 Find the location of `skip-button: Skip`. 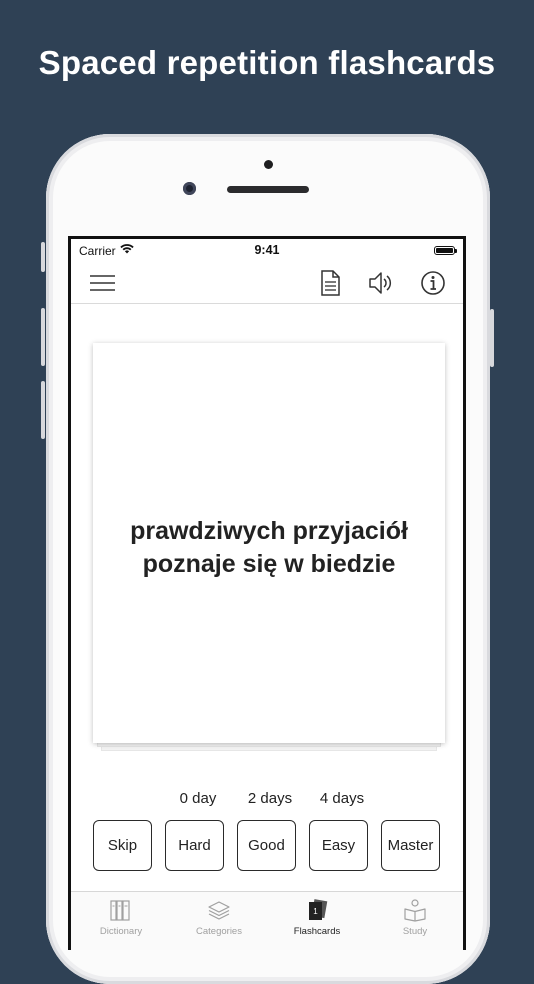

skip-button: Skip is located at coordinates (122, 845).